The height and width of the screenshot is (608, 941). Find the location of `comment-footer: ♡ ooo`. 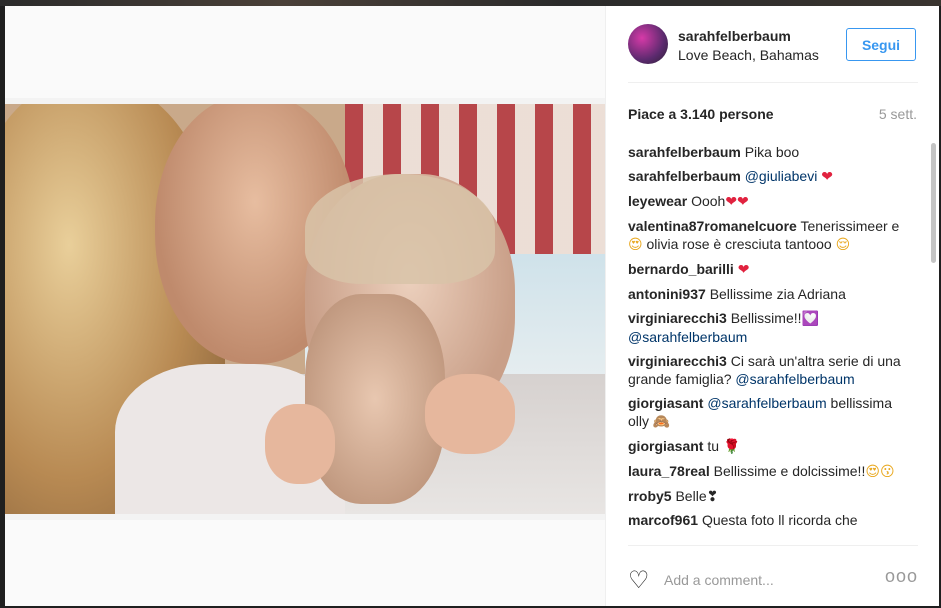

comment-footer: ♡ ooo is located at coordinates (773, 576).